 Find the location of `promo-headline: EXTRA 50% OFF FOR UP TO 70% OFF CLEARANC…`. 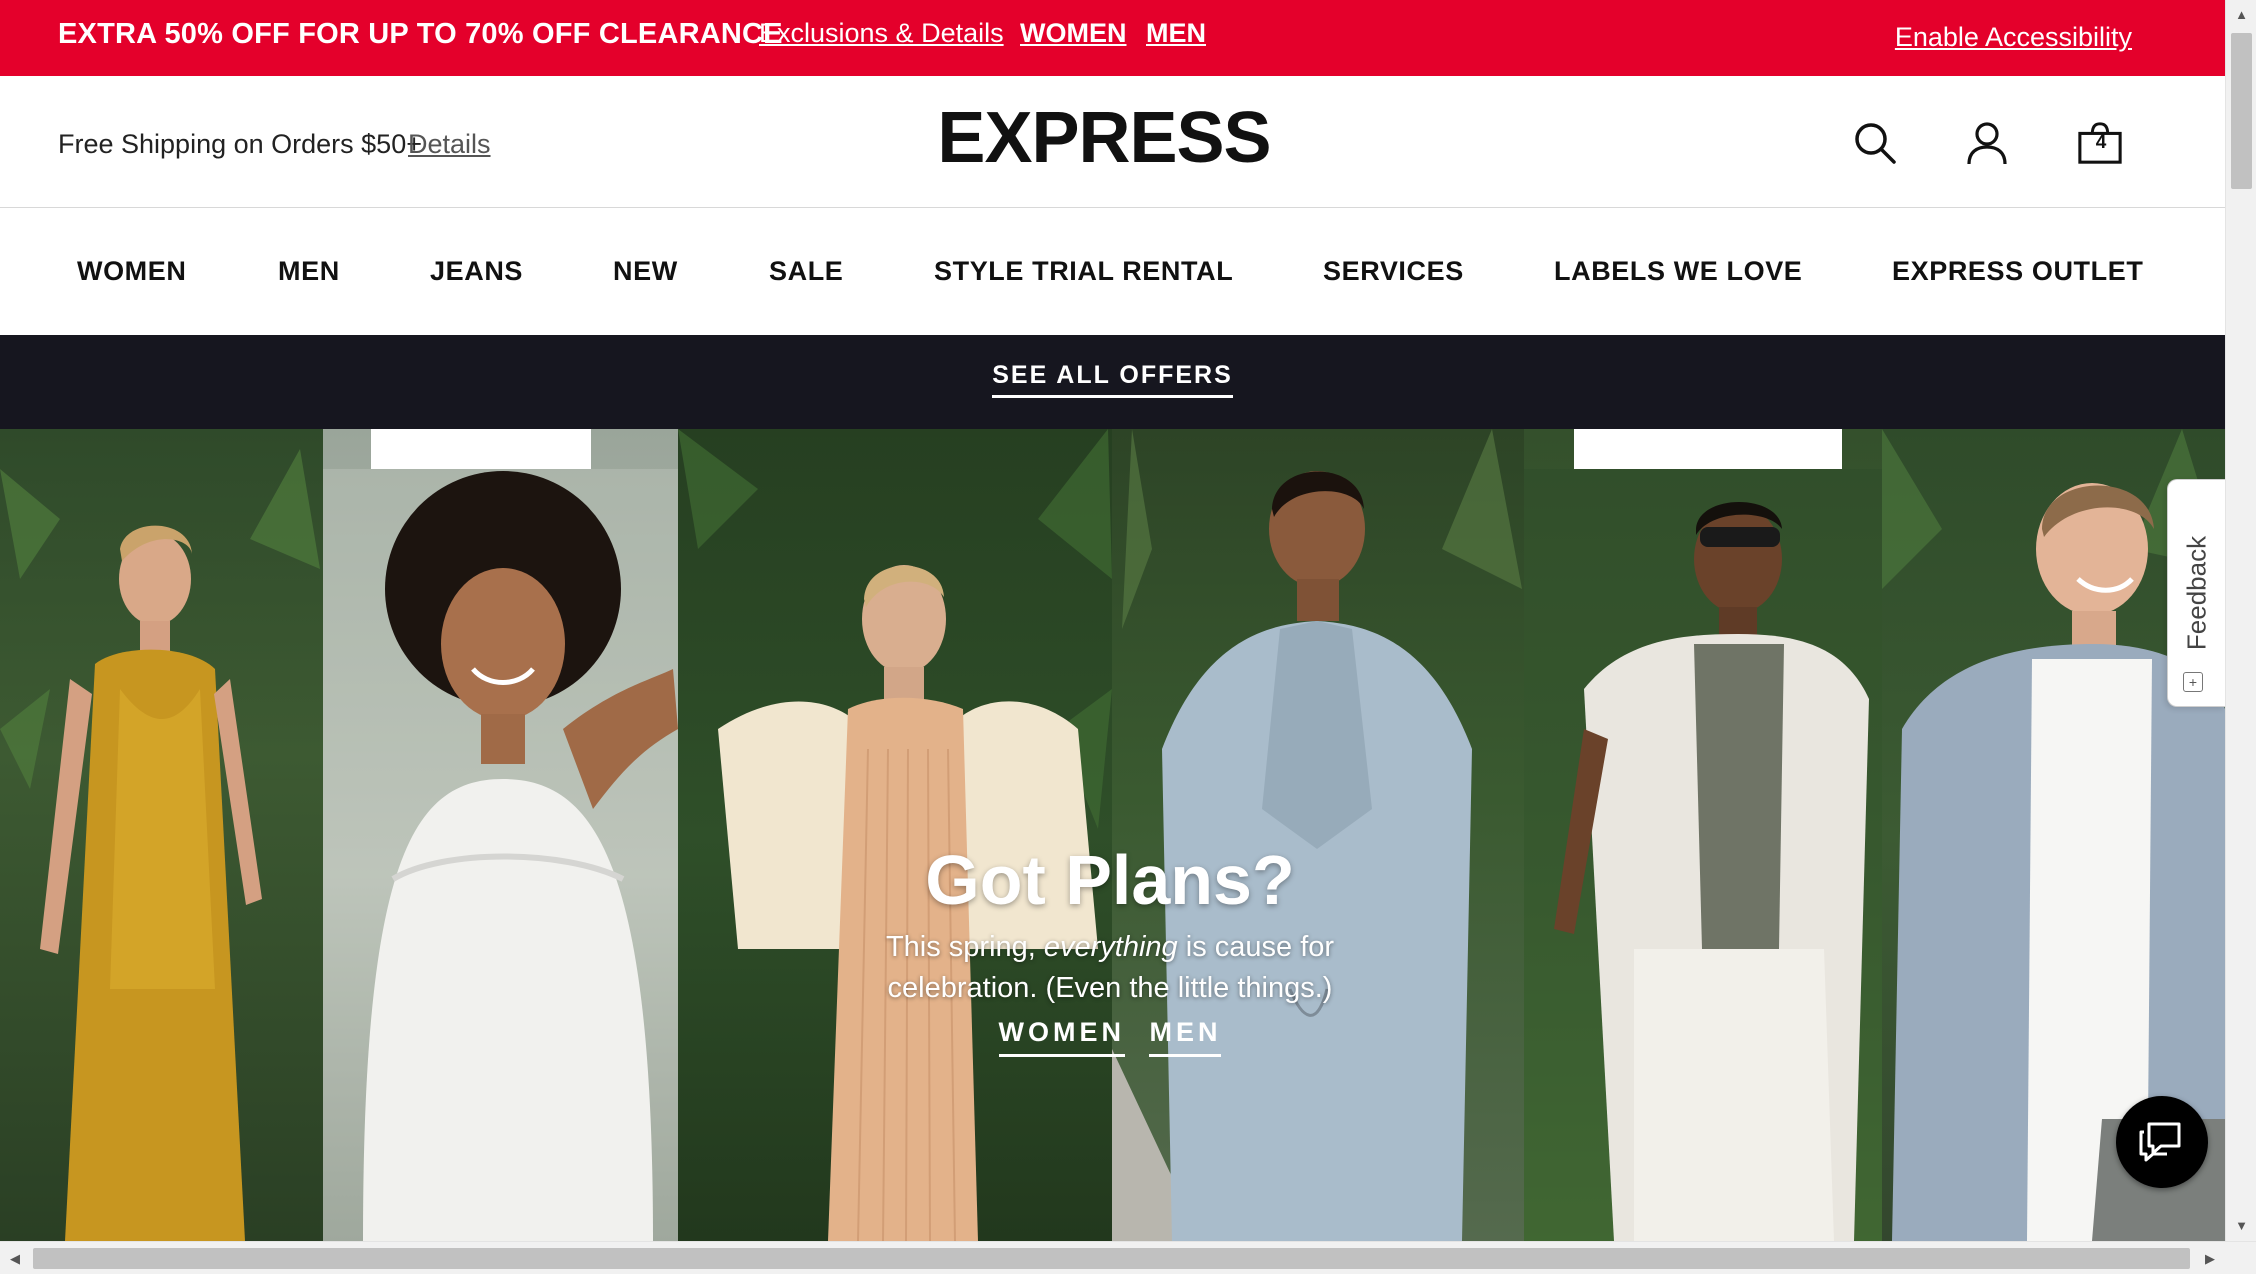

promo-headline: EXTRA 50% OFF FOR UP TO 70% OFF CLEARANC… is located at coordinates (420, 34).